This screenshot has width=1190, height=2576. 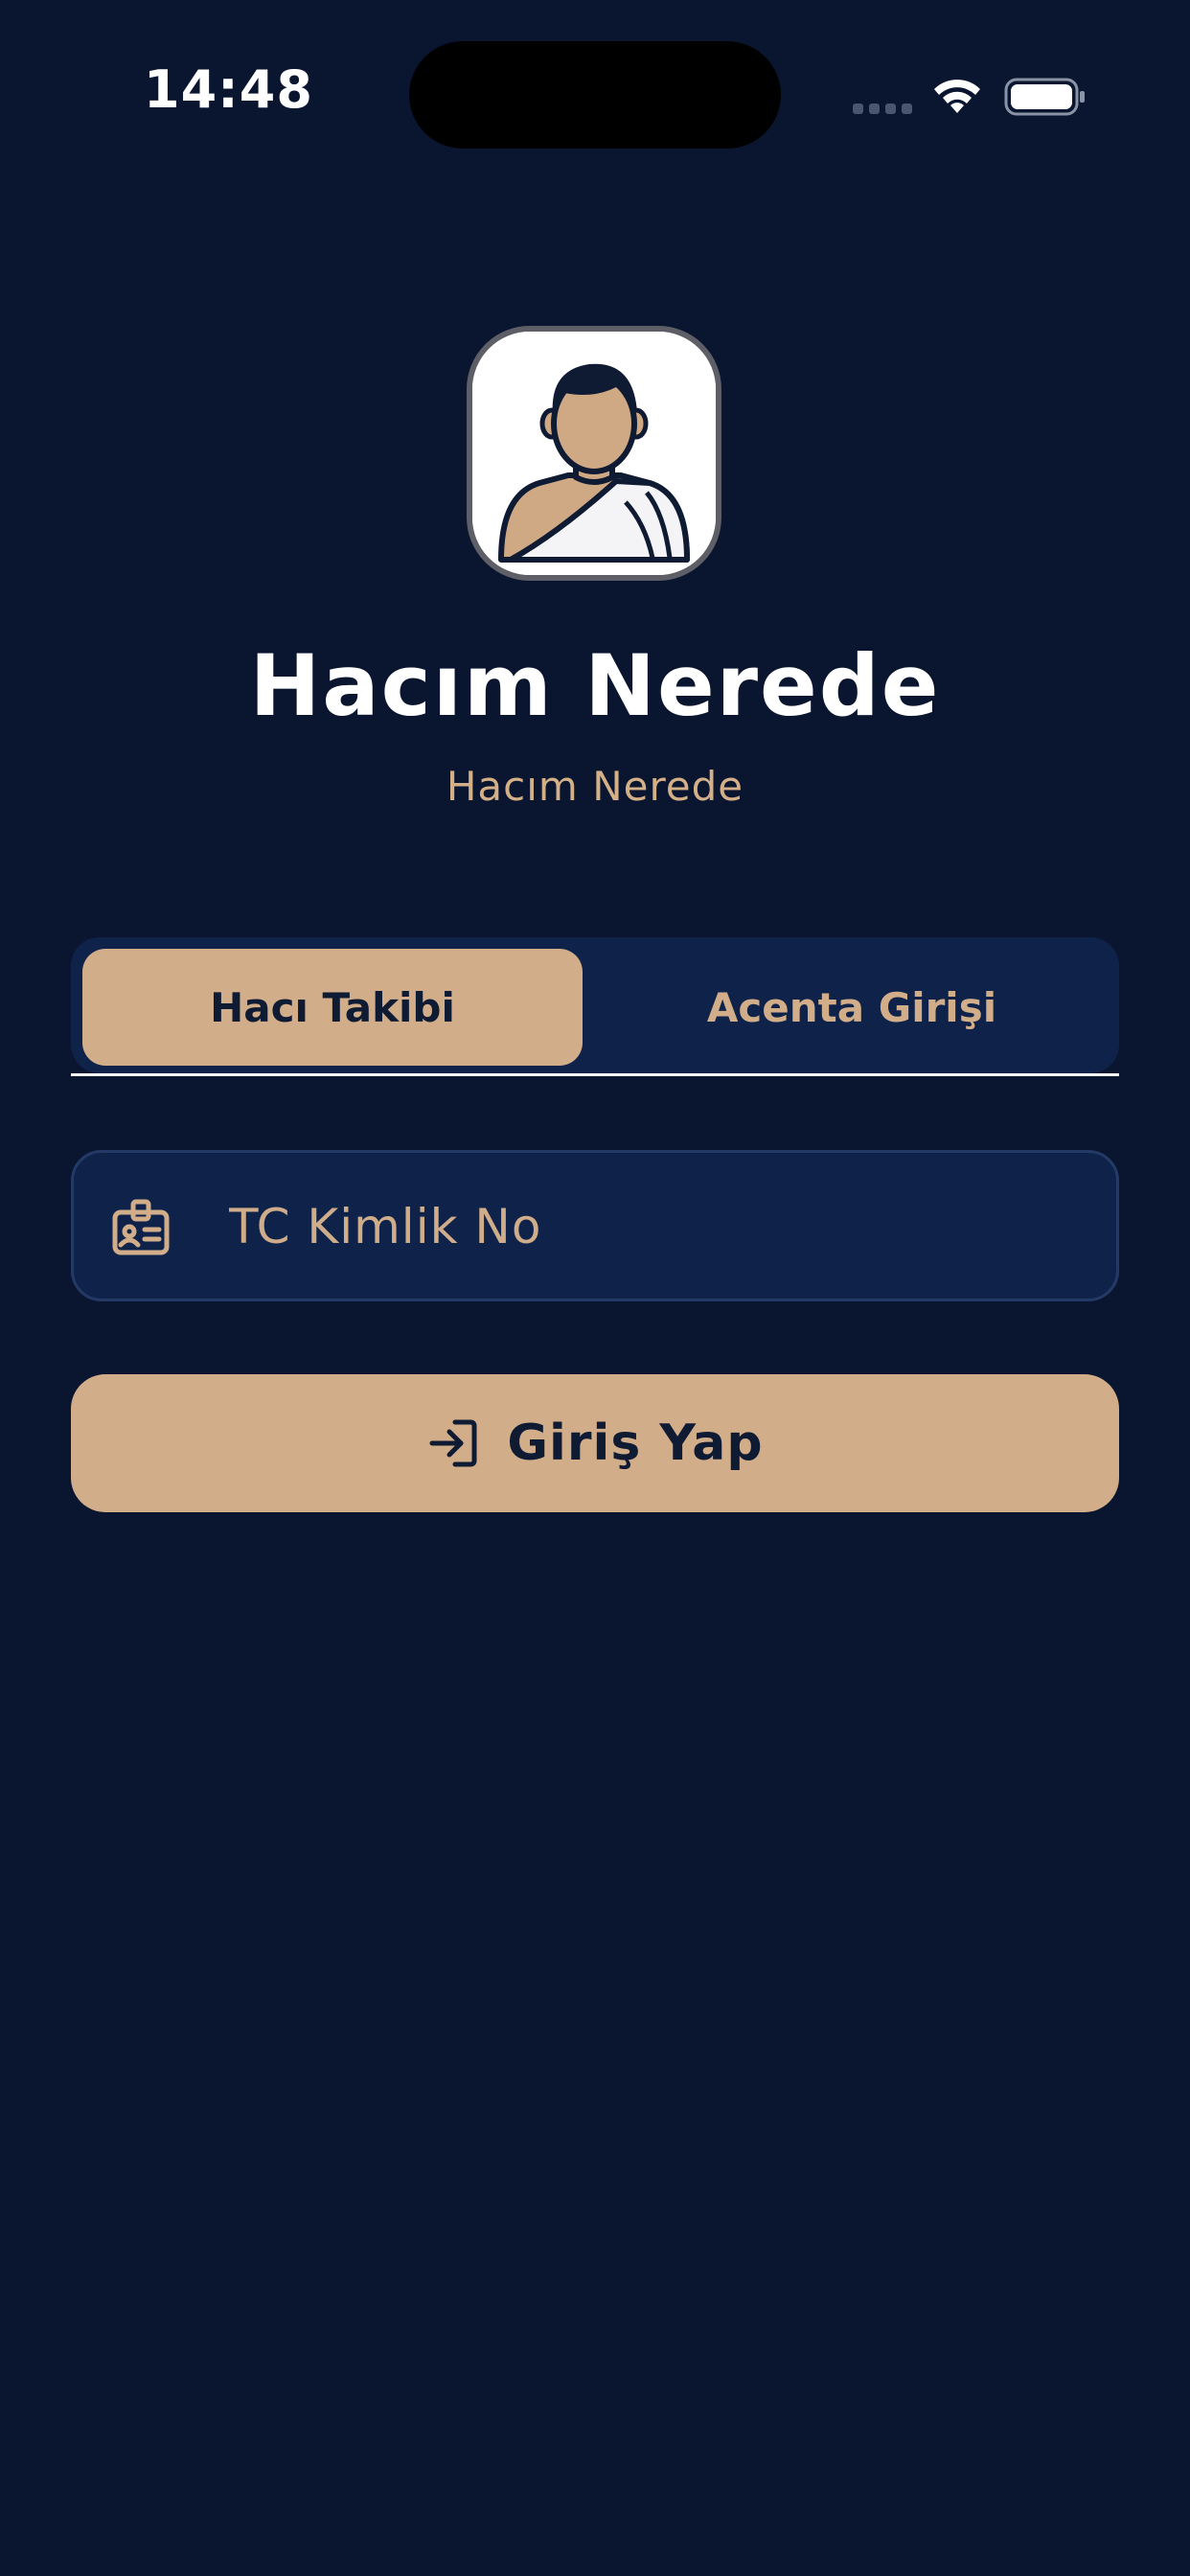 I want to click on tab-haci-takibi: Hacı Takibi, so click(x=333, y=1008).